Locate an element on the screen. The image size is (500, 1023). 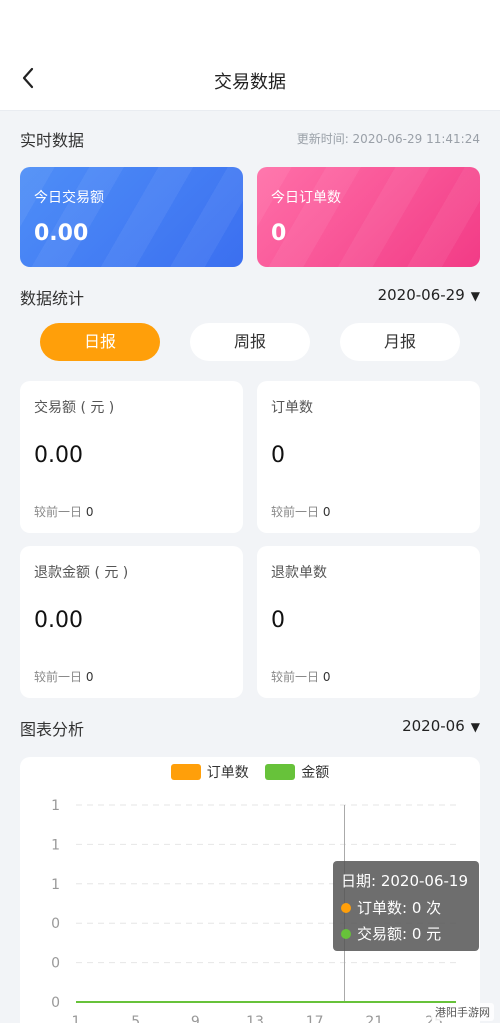
stat-label: 退款单数 is located at coordinates (299, 573).